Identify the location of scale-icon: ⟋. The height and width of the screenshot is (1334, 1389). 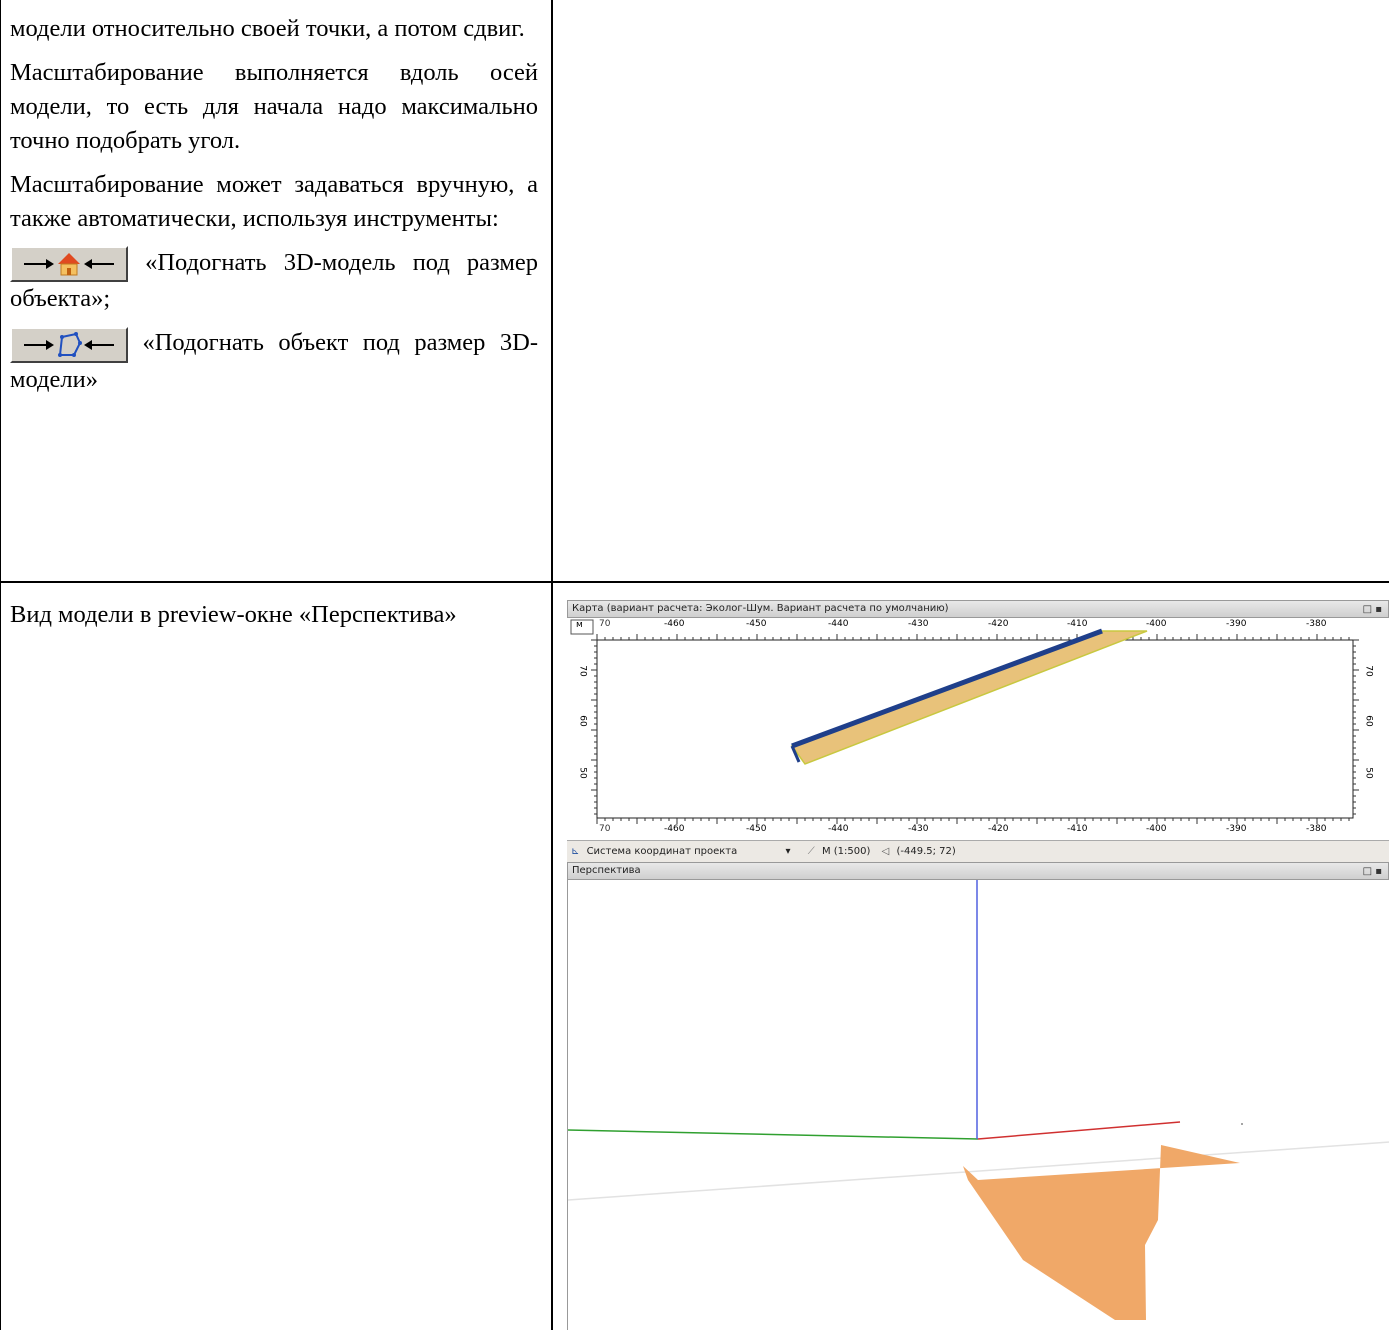
(811, 851).